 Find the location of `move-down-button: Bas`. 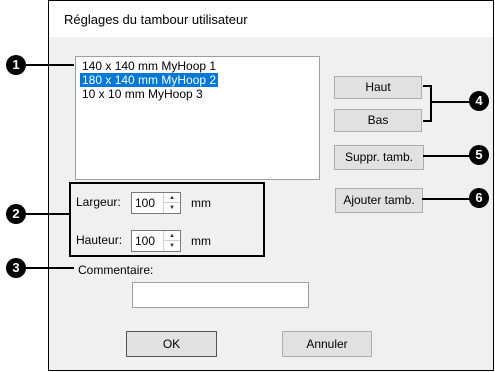

move-down-button: Bas is located at coordinates (378, 120).